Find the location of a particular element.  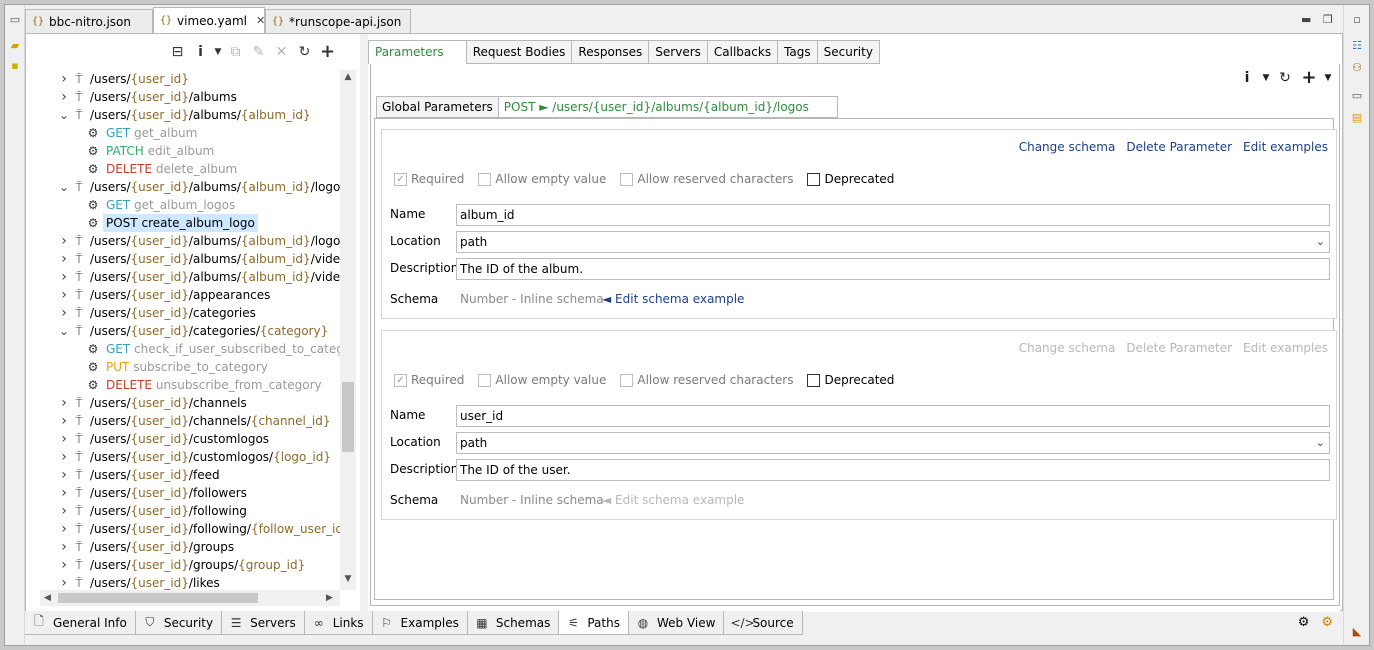

tree-path-item: › ⍑ /users/{user_id}/categories is located at coordinates (183, 313).